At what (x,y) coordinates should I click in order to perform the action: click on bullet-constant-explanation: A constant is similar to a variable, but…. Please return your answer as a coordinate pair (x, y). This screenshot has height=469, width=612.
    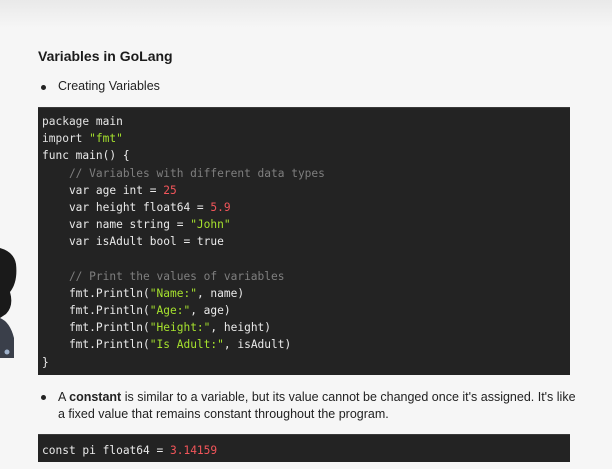
    Looking at the image, I should click on (309, 406).